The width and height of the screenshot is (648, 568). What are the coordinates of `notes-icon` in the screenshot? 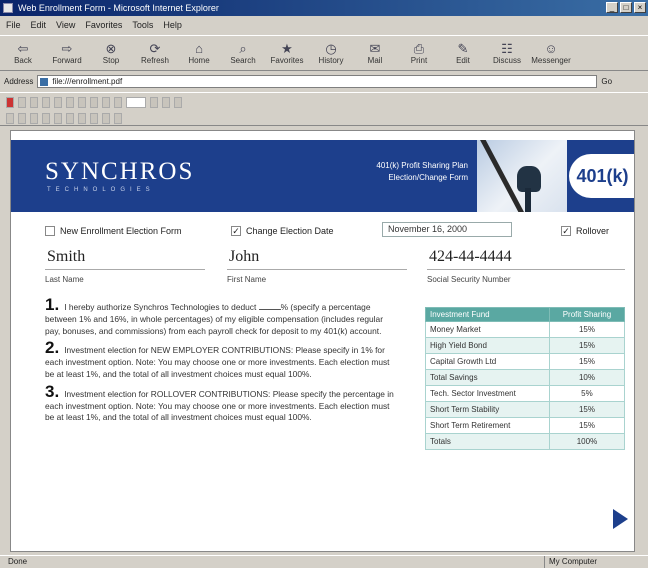 It's located at (70, 118).